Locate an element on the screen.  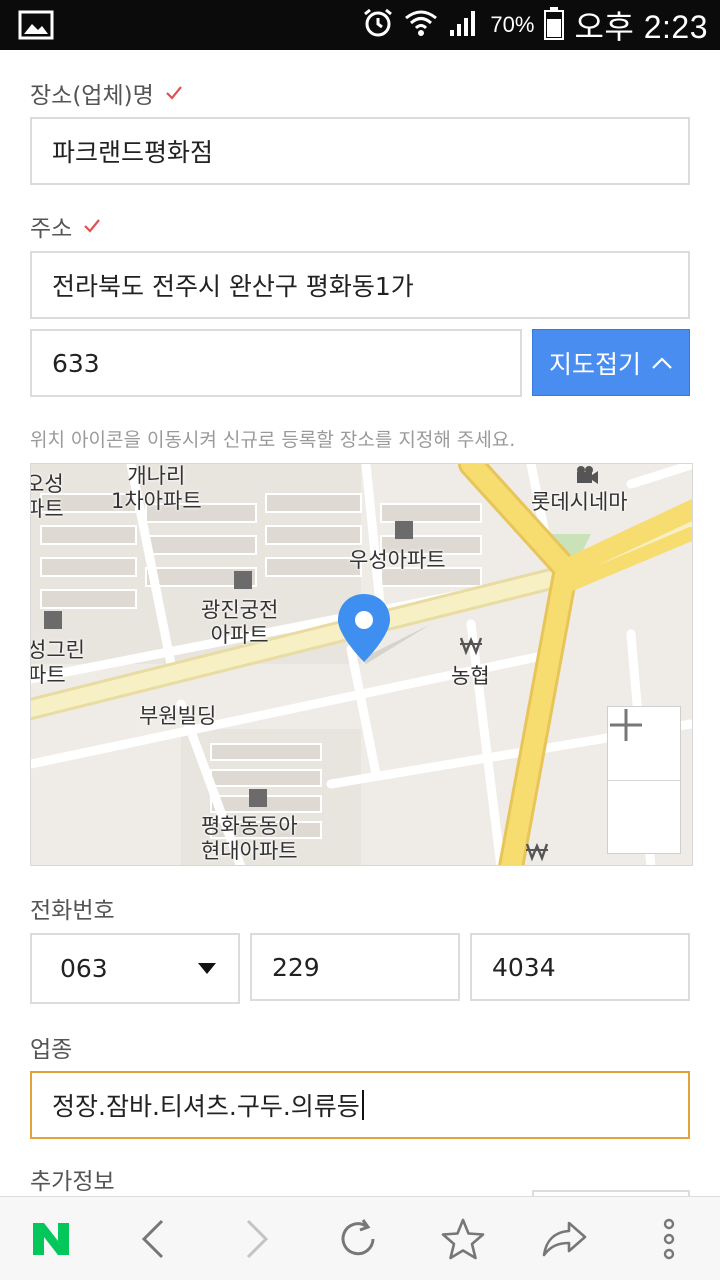
refresh-icon is located at coordinates (358, 1237).